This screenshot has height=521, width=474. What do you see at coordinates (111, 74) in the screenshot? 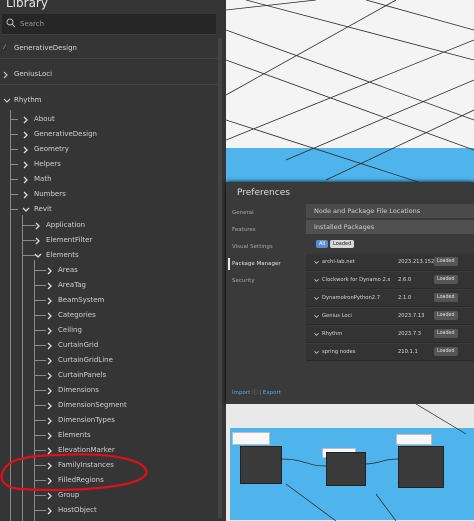
I see `library-item-geniusloci: GeniusLoci` at bounding box center [111, 74].